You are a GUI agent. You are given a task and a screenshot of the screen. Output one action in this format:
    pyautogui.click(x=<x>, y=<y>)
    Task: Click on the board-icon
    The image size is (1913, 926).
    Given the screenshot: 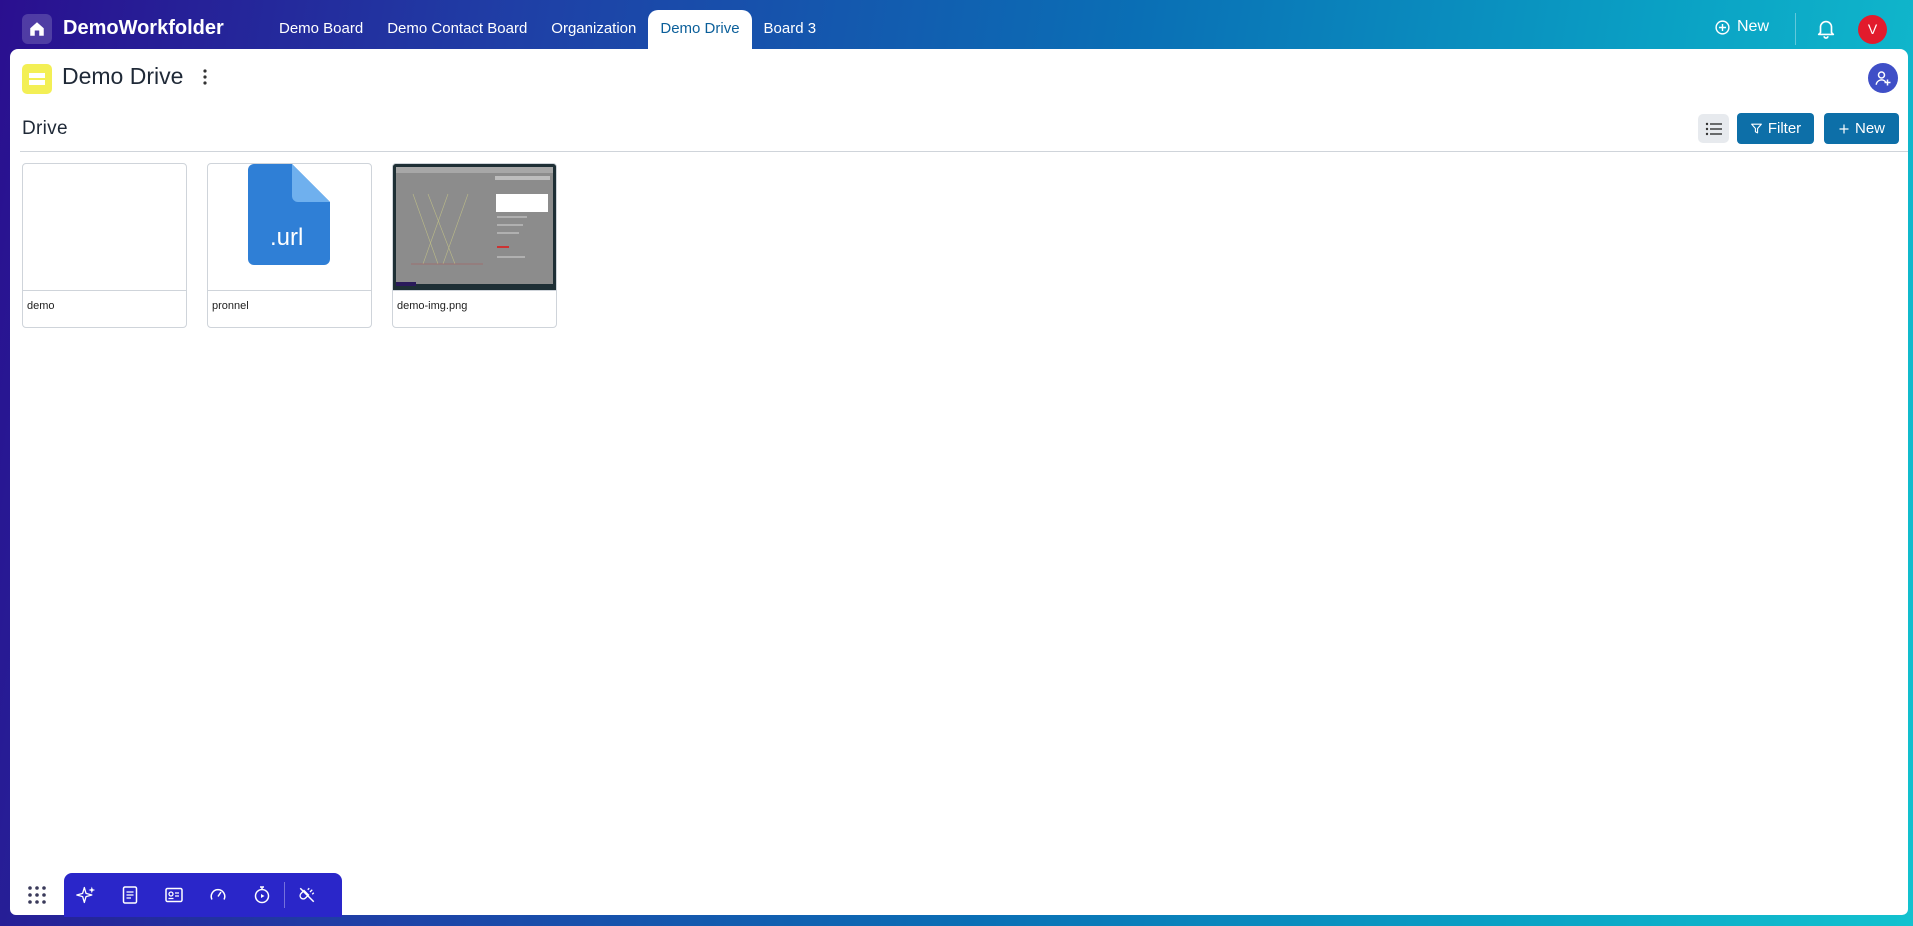 What is the action you would take?
    pyautogui.click(x=37, y=79)
    